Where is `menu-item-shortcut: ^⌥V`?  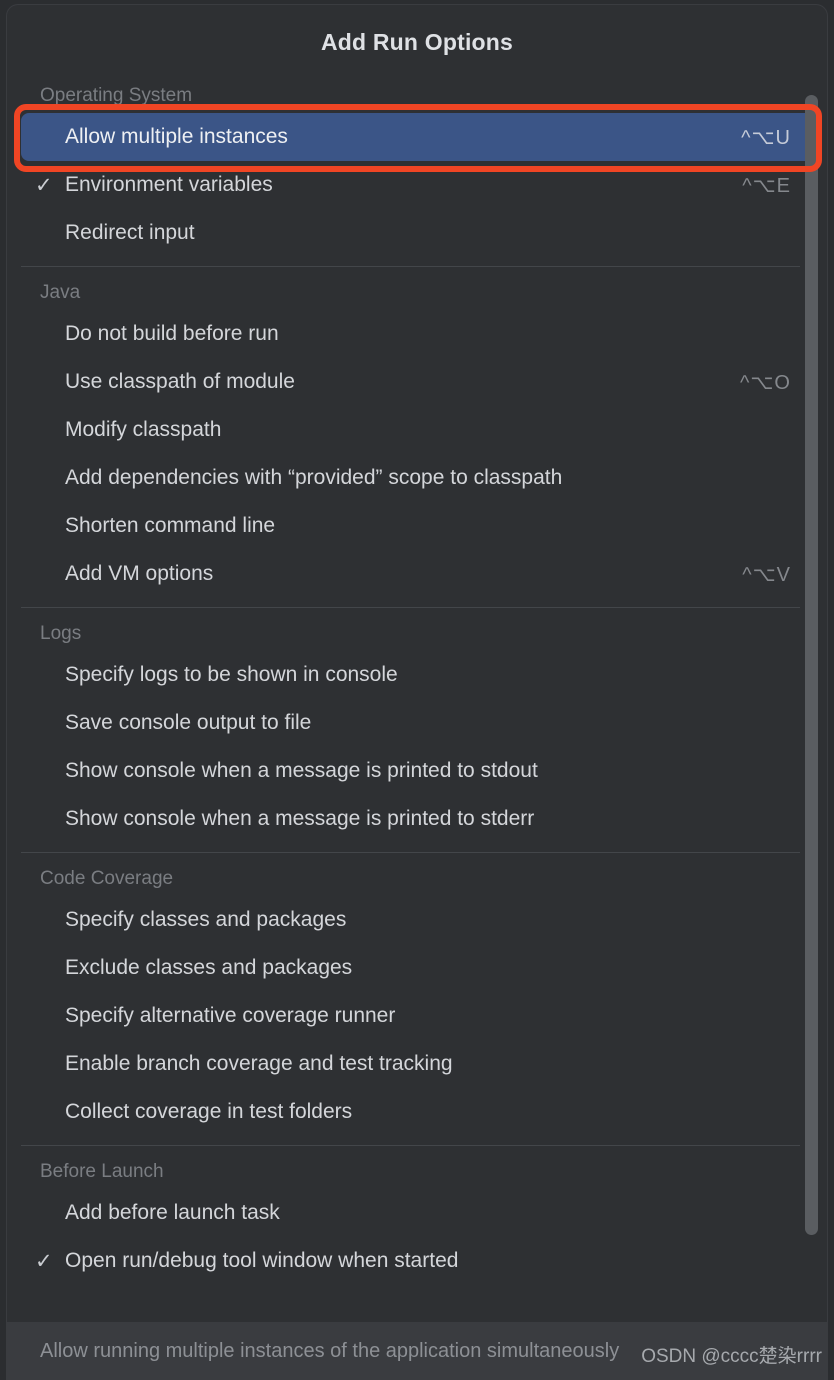 menu-item-shortcut: ^⌥V is located at coordinates (766, 574).